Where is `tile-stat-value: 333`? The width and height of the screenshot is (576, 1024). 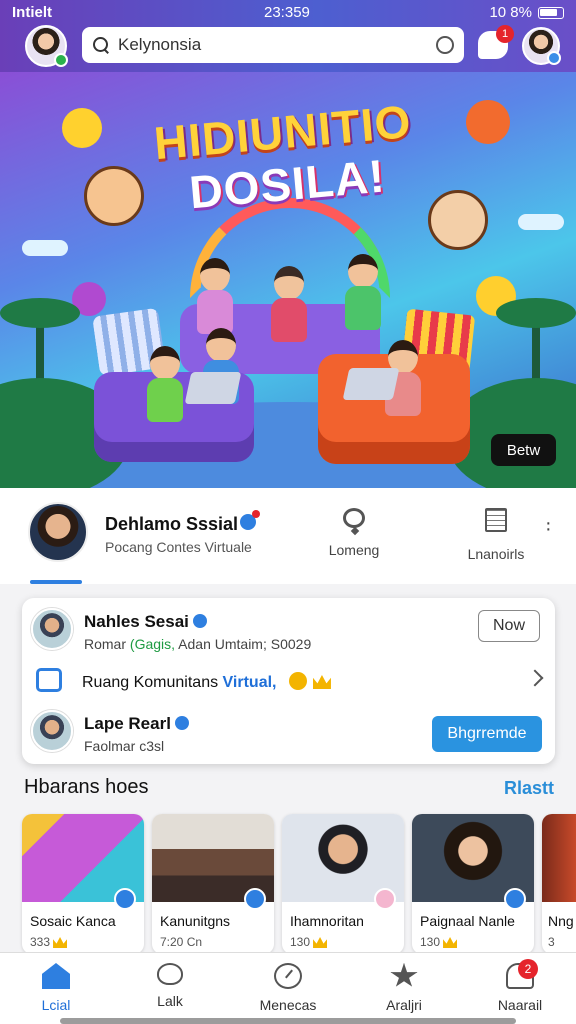
tile-stat-value: 333 is located at coordinates (40, 942).